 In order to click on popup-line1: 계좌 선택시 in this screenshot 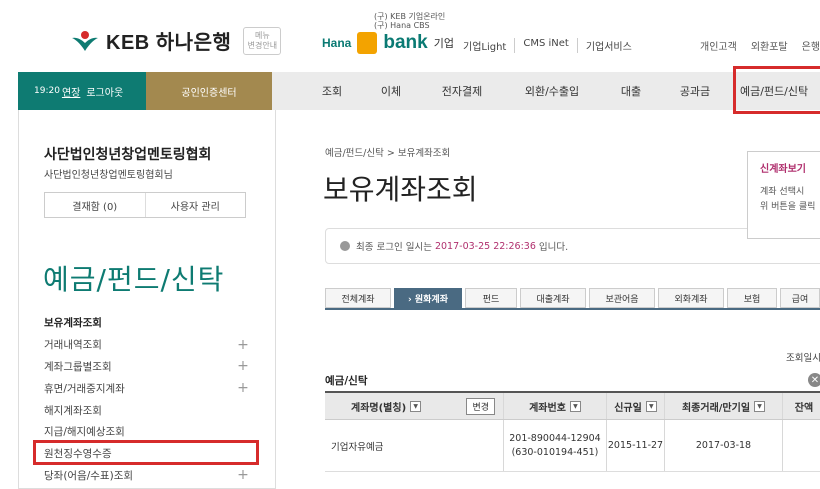, I will do `click(782, 192)`.